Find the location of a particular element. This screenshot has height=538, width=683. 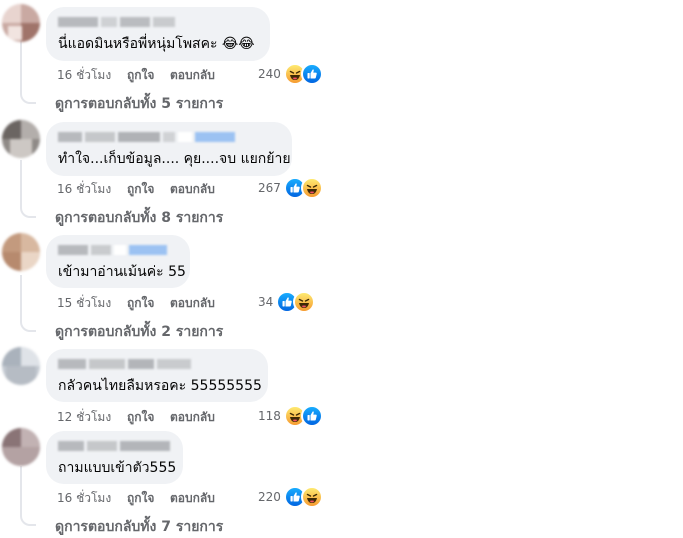

comment-timestamp: 15 ชั่วโมง is located at coordinates (92, 303).